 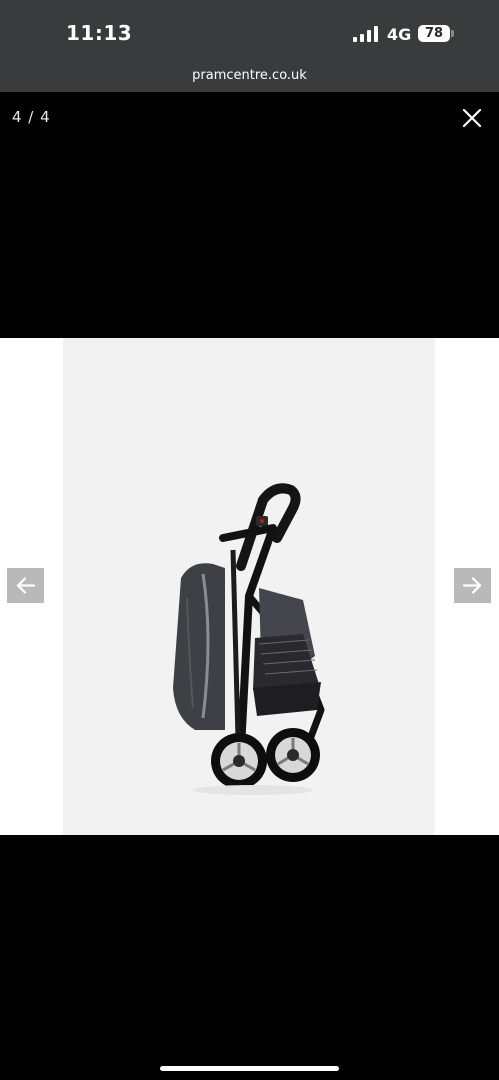 I want to click on arrow-right-icon, so click(x=472, y=585).